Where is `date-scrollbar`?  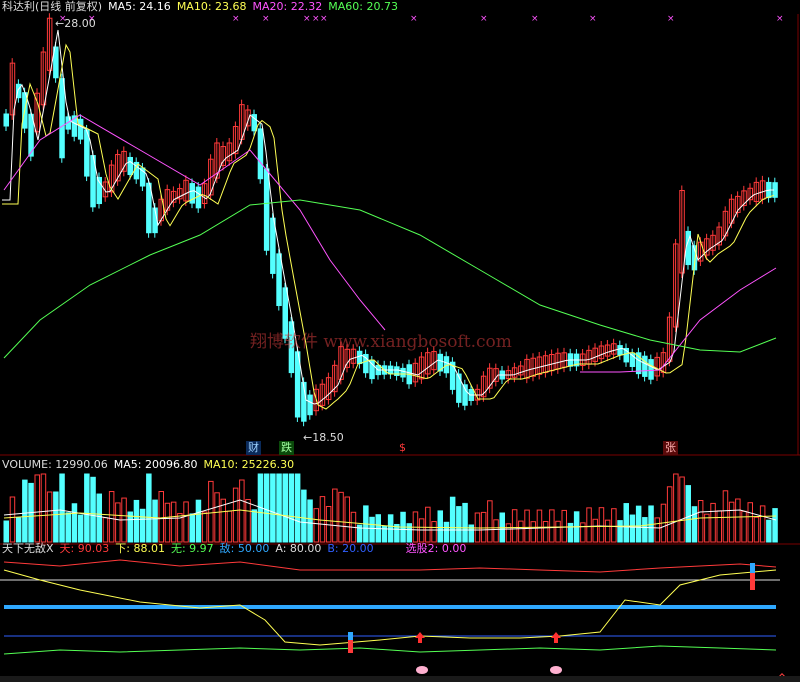 date-scrollbar is located at coordinates (400, 679).